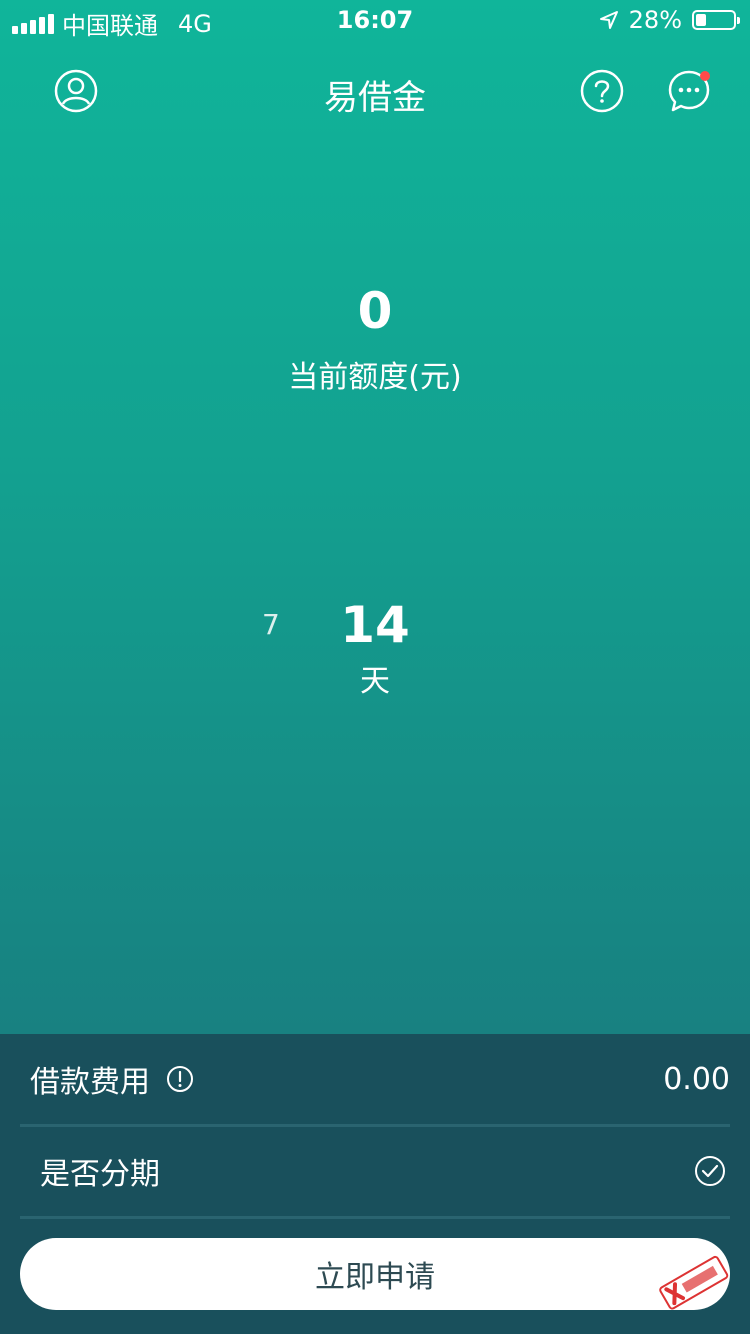 This screenshot has width=750, height=1334. I want to click on quota-label: 当前额度(元), so click(375, 377).